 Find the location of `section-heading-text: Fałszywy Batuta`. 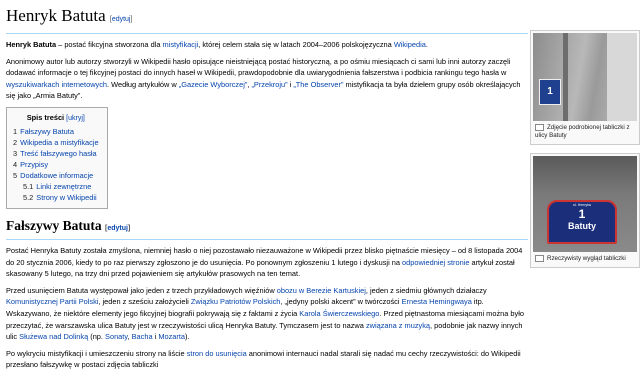

section-heading-text: Fałszywy Batuta is located at coordinates (54, 225).